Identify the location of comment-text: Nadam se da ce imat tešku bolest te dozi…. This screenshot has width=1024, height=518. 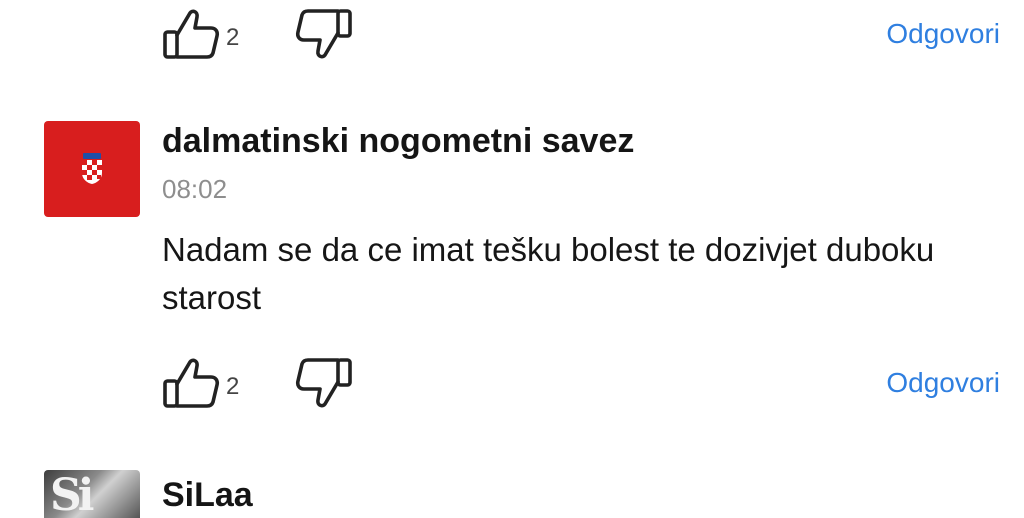
(548, 273).